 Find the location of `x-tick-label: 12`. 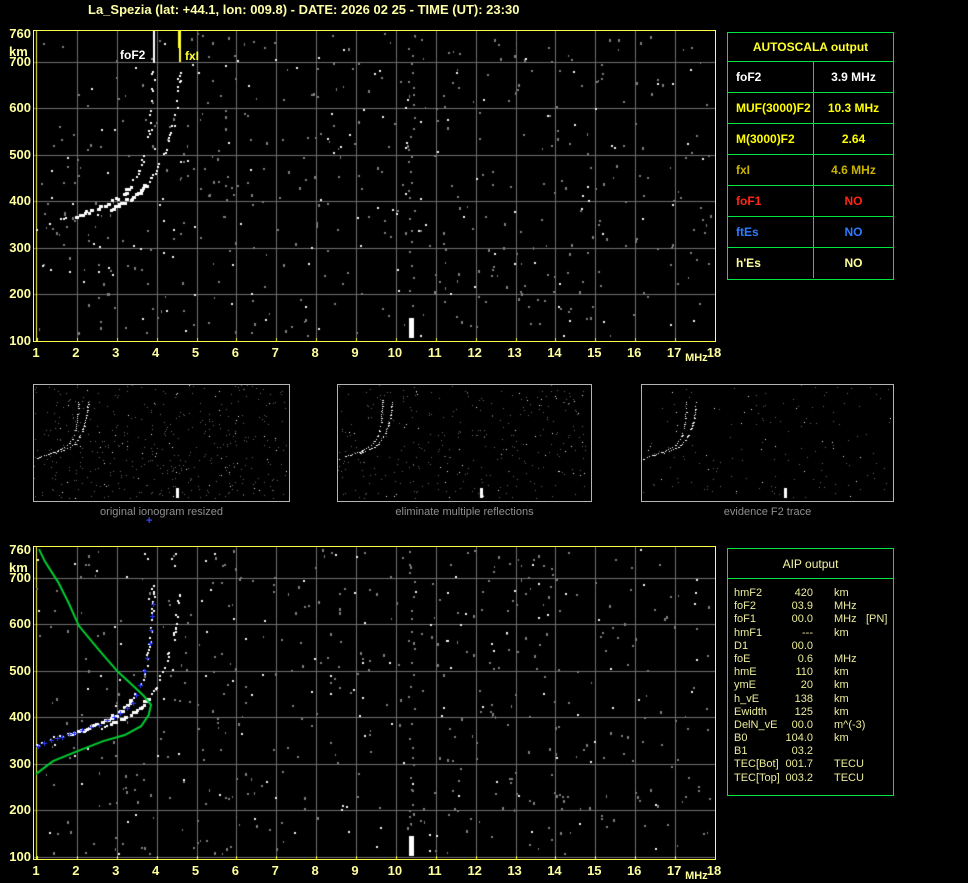

x-tick-label: 12 is located at coordinates (474, 870).